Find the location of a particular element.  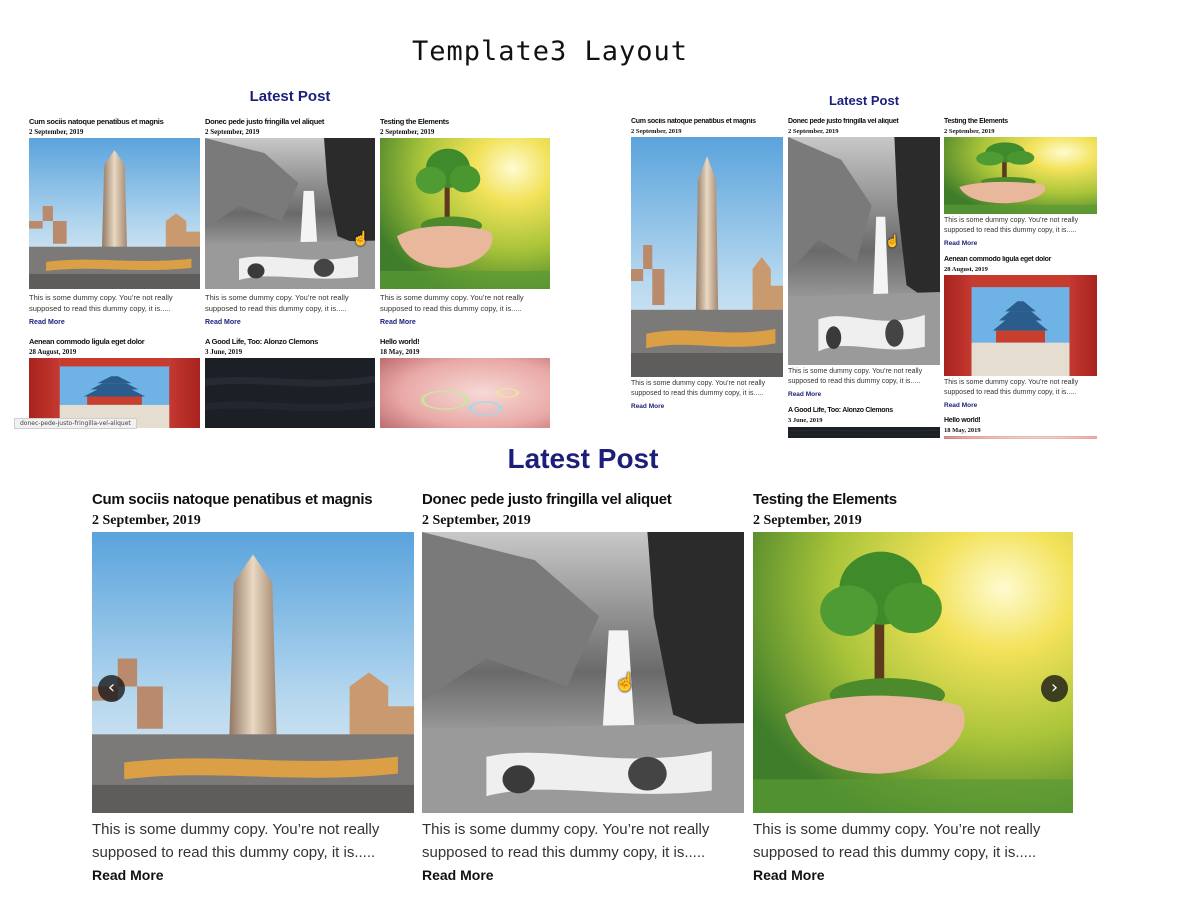

carousel-next-button: › is located at coordinates (1054, 688).